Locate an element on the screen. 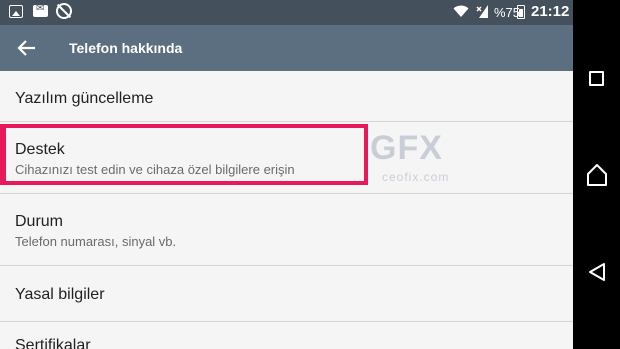 The height and width of the screenshot is (349, 620). recents-icon is located at coordinates (596, 78).